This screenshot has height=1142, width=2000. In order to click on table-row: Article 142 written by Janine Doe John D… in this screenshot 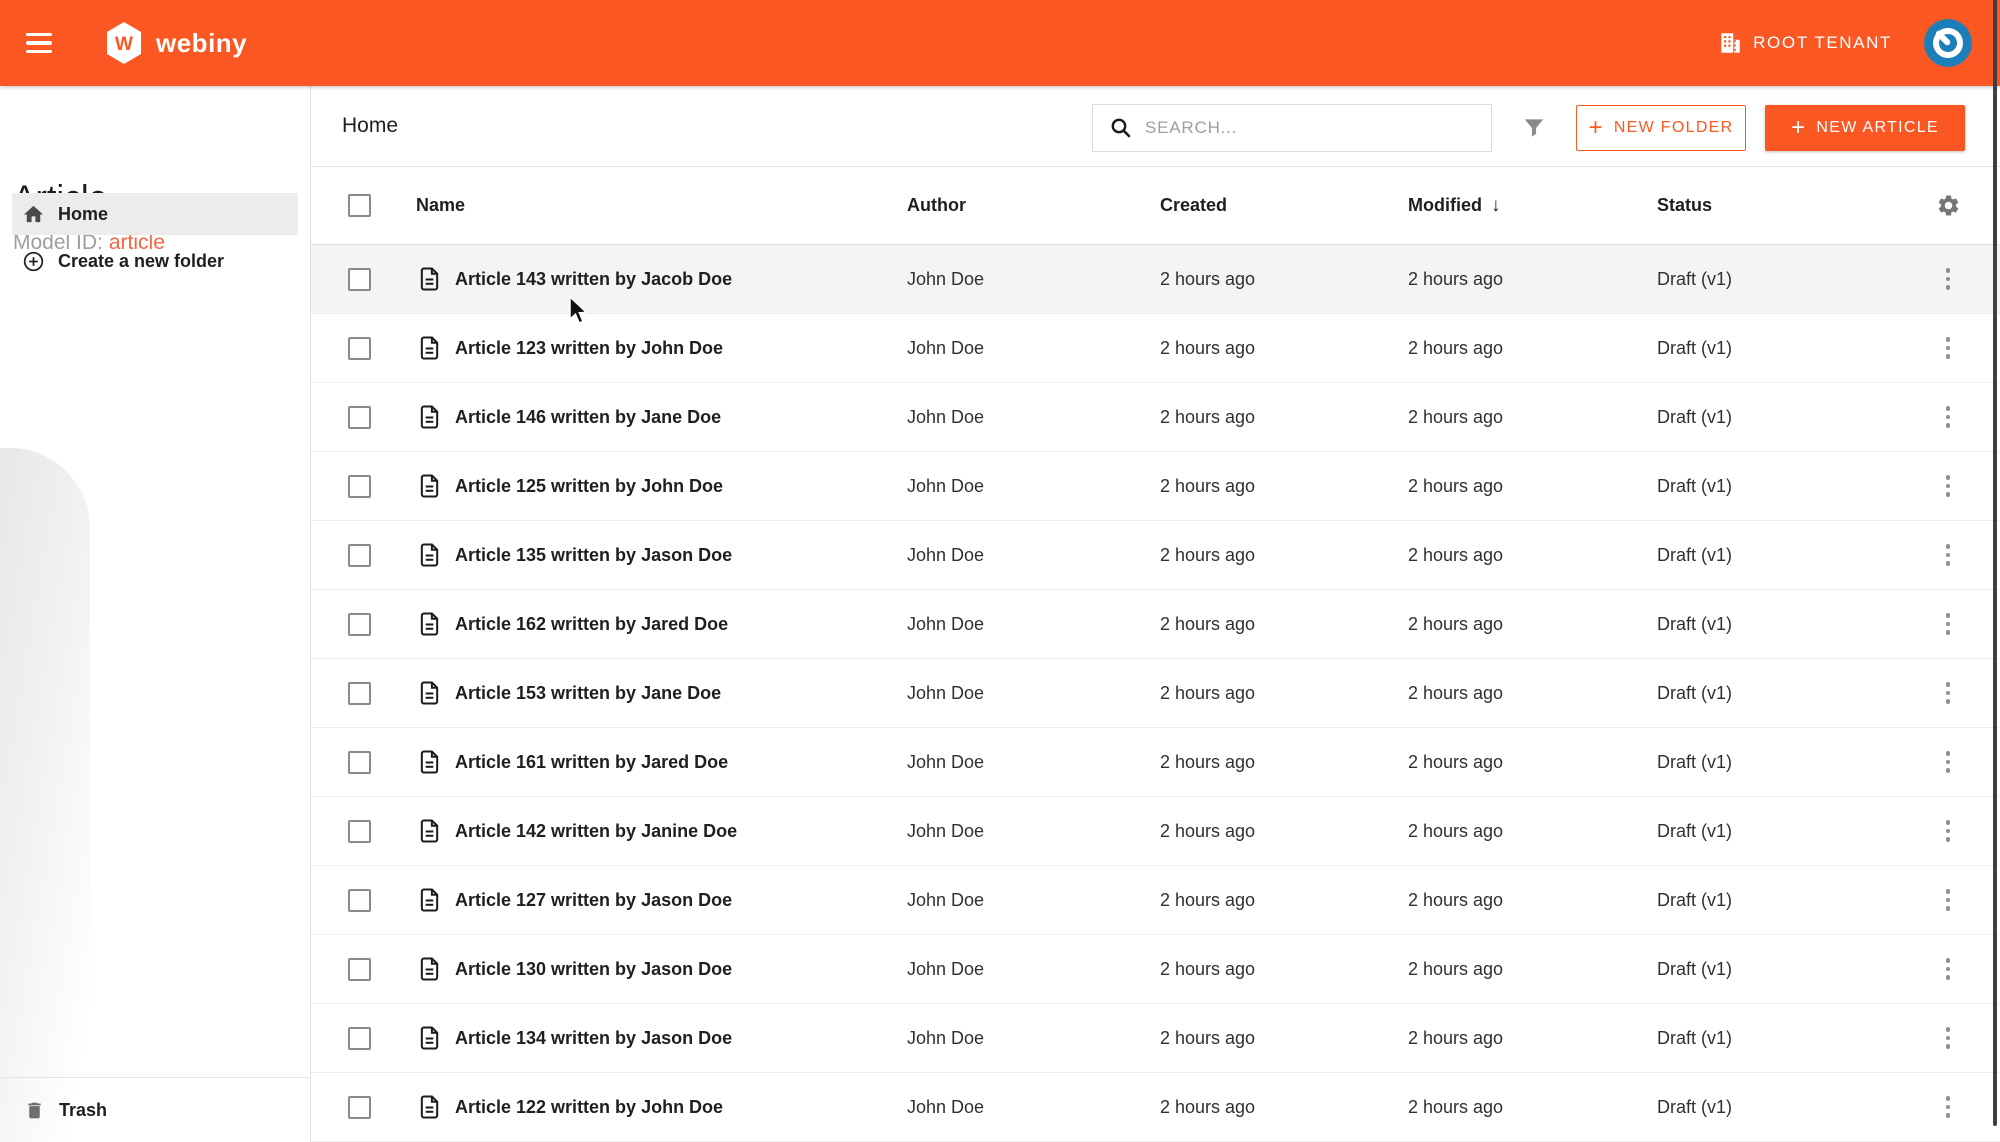, I will do `click(1155, 831)`.